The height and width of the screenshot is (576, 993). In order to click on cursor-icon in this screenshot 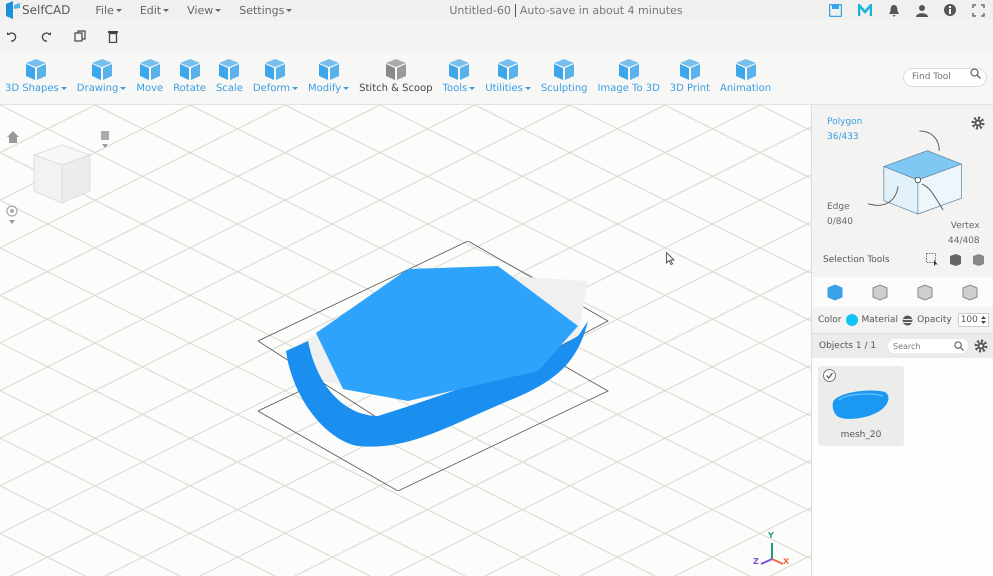, I will do `click(670, 258)`.